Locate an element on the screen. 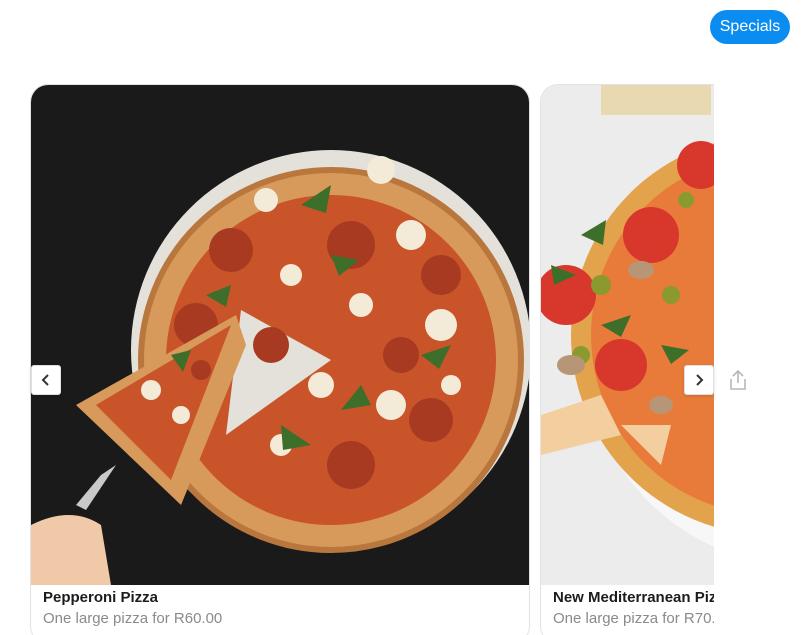  carousel-next-button is located at coordinates (699, 380).